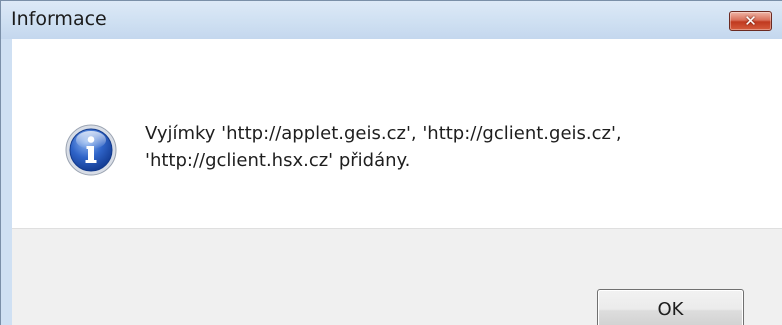 The height and width of the screenshot is (325, 782). I want to click on close-button: ✕, so click(750, 21).